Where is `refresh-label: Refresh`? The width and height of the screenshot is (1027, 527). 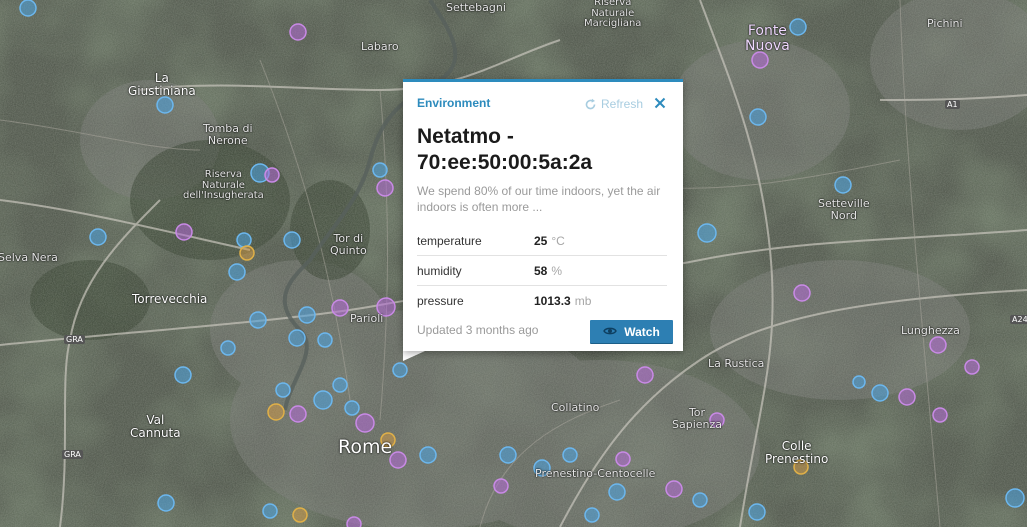 refresh-label: Refresh is located at coordinates (622, 104).